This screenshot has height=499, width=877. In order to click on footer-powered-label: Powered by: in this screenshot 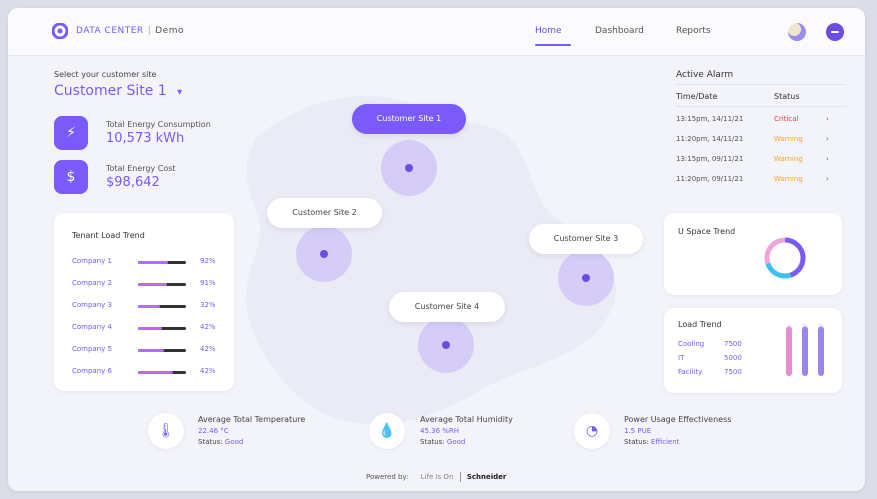, I will do `click(387, 477)`.